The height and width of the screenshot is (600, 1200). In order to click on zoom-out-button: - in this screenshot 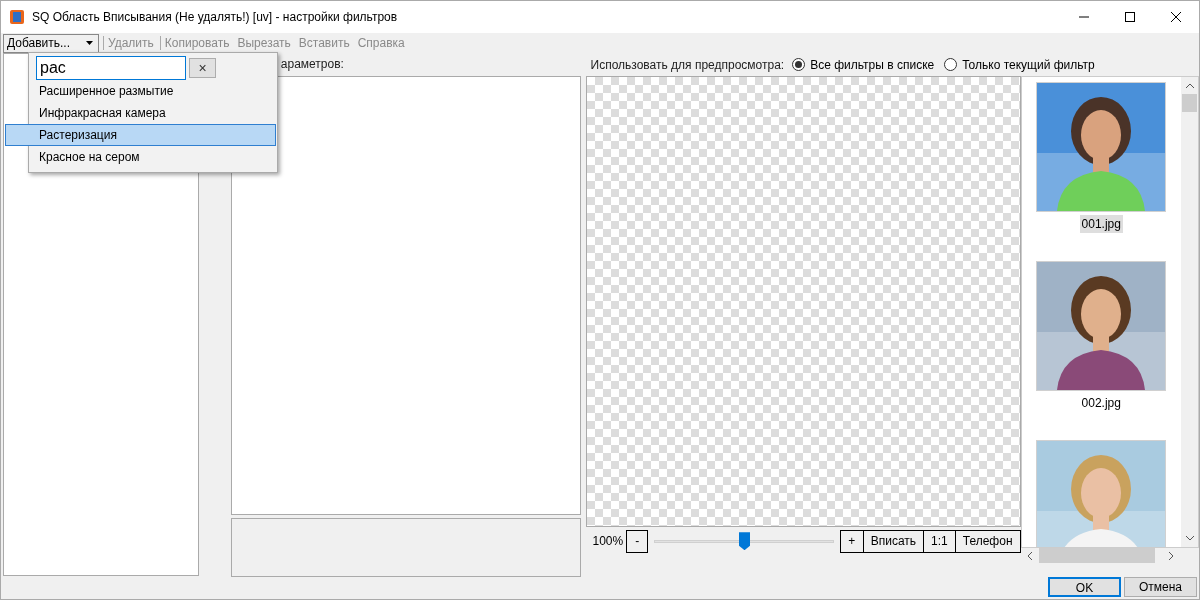, I will do `click(637, 541)`.